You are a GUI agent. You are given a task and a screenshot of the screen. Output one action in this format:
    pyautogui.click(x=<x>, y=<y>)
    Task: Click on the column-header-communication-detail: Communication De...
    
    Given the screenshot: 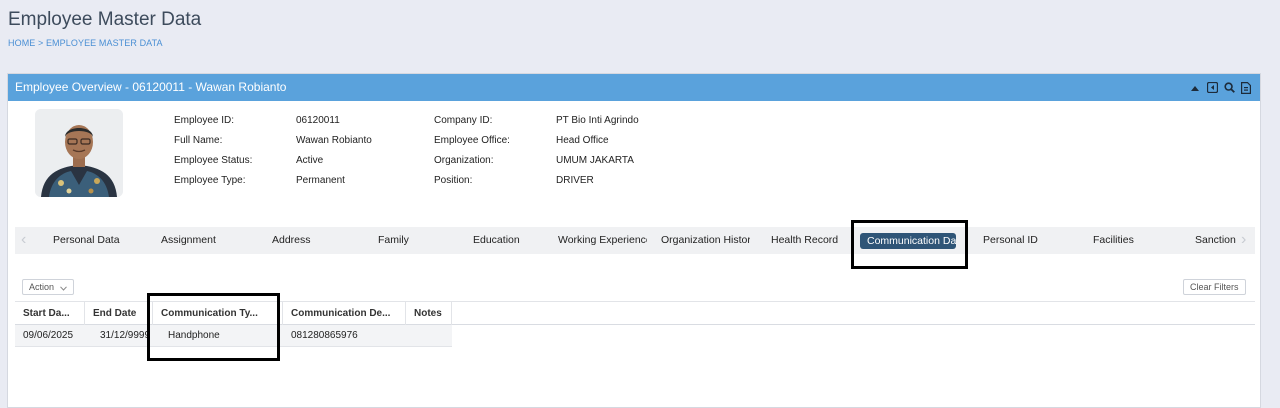 What is the action you would take?
    pyautogui.click(x=344, y=313)
    